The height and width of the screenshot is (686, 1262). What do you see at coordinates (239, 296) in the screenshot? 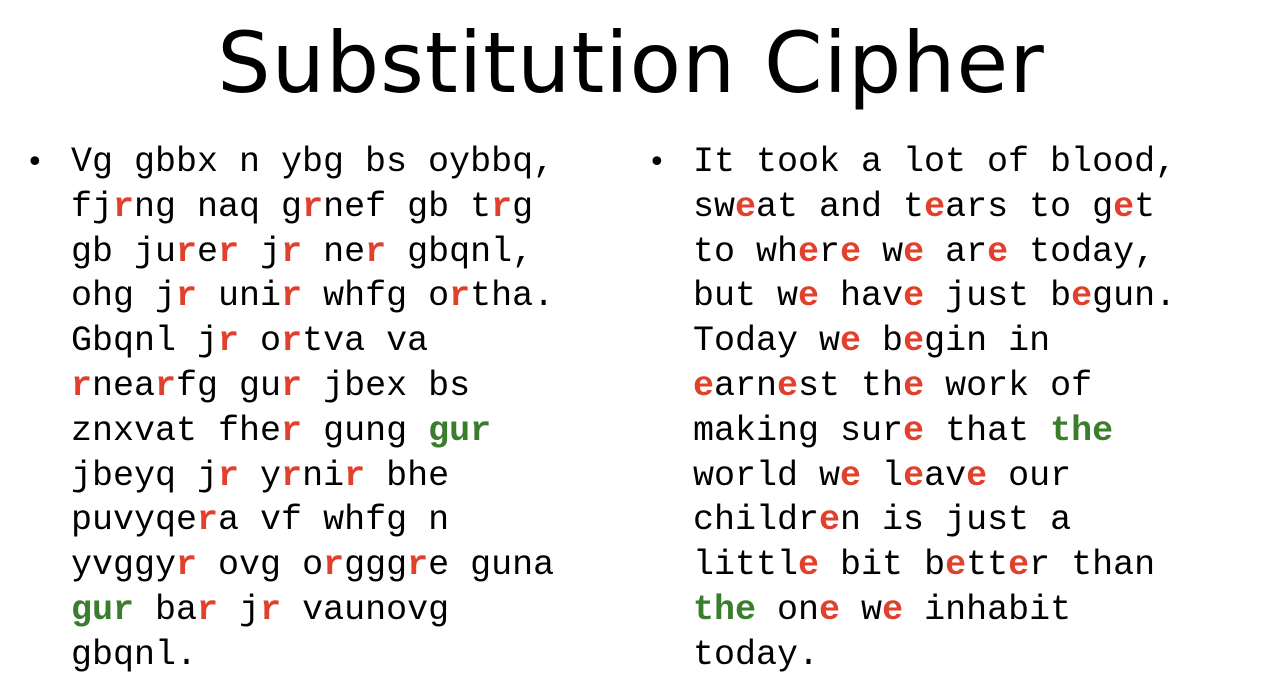
I see `text-segment: uni` at bounding box center [239, 296].